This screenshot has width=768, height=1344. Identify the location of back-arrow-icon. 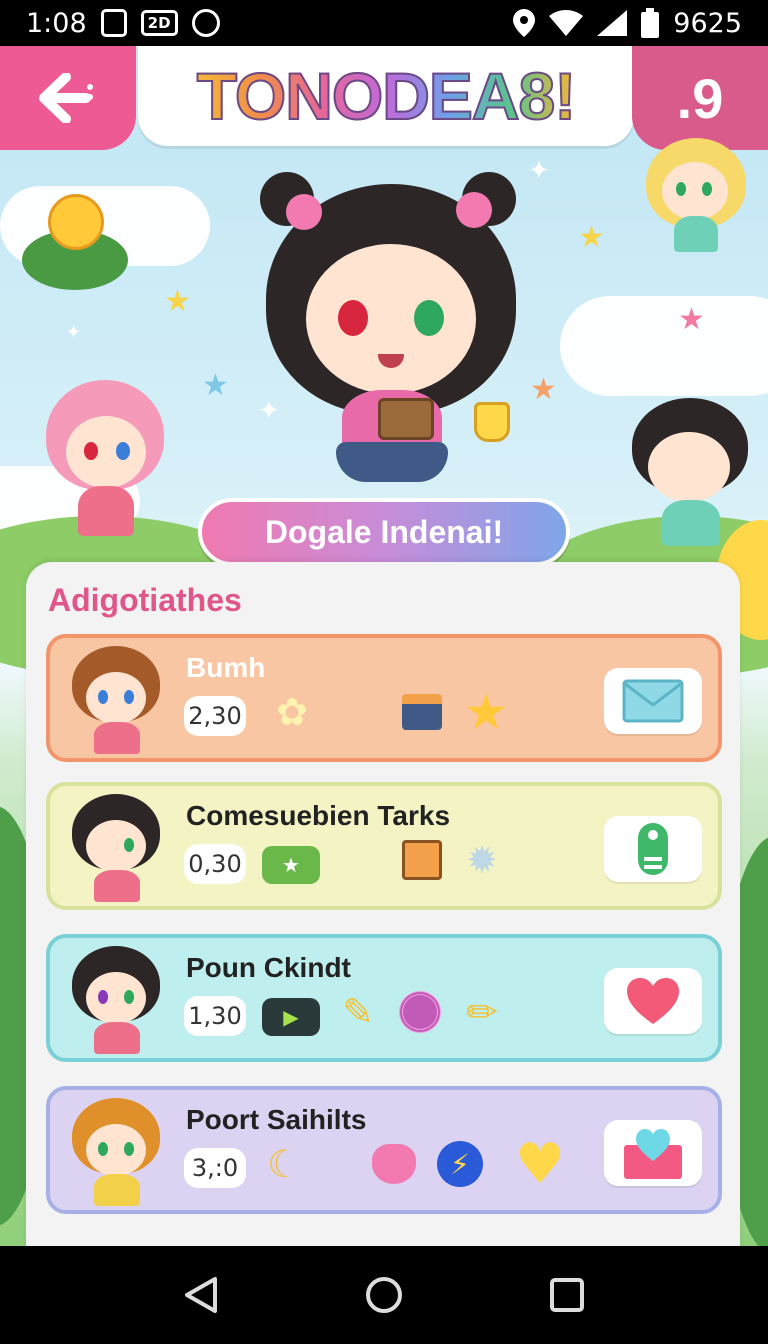
(66, 98).